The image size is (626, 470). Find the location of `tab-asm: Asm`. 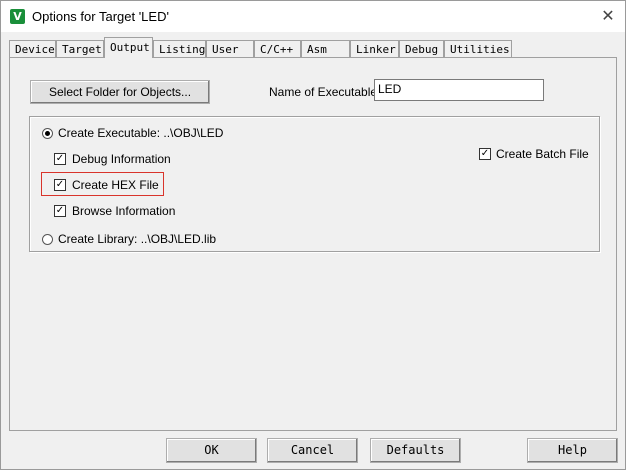

tab-asm: Asm is located at coordinates (325, 48).